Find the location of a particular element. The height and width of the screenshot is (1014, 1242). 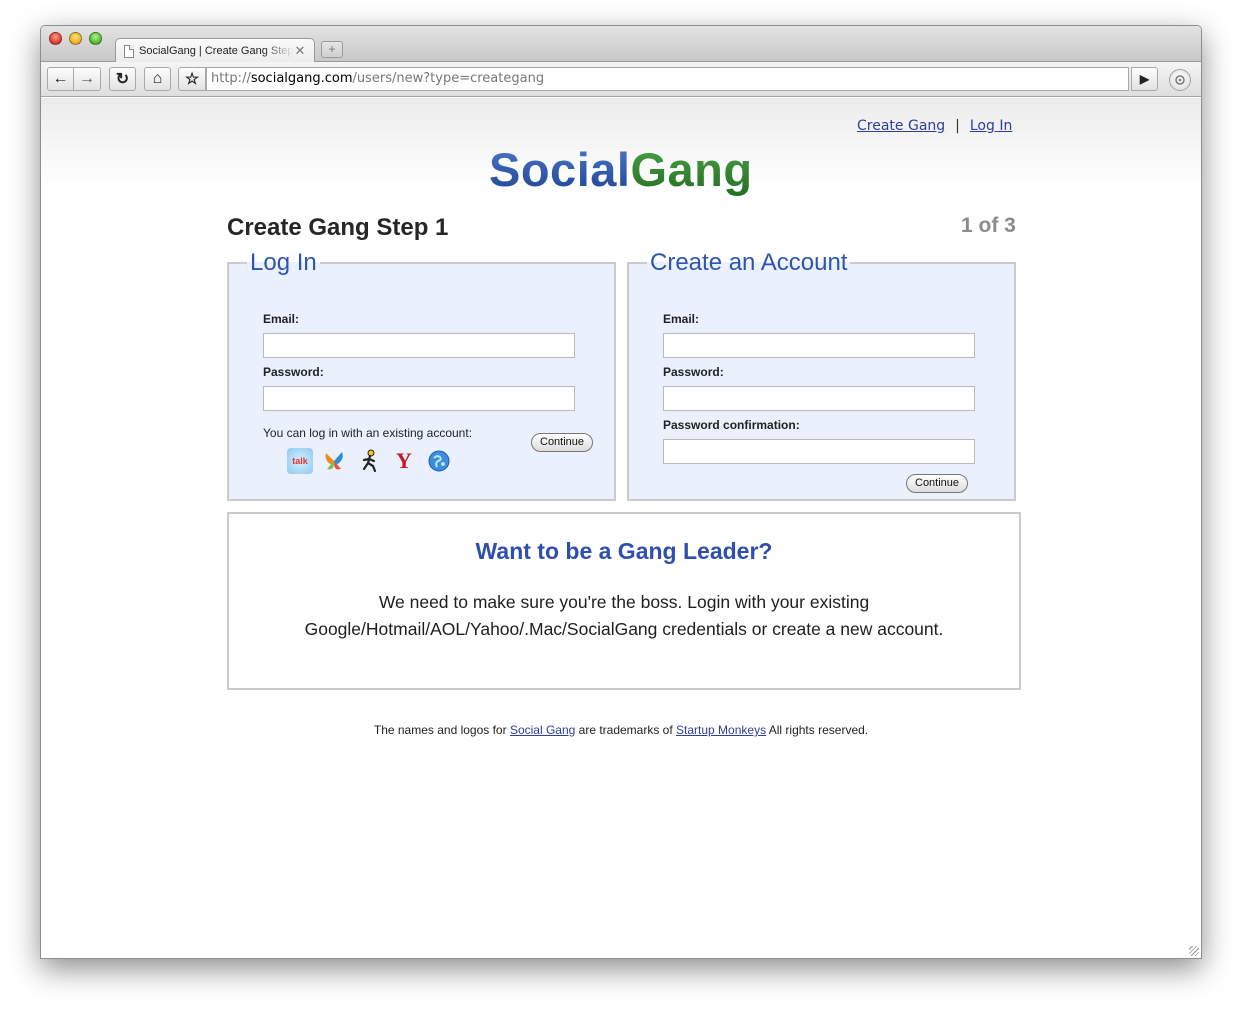

top-links: Create Gang | Log In is located at coordinates (934, 126).